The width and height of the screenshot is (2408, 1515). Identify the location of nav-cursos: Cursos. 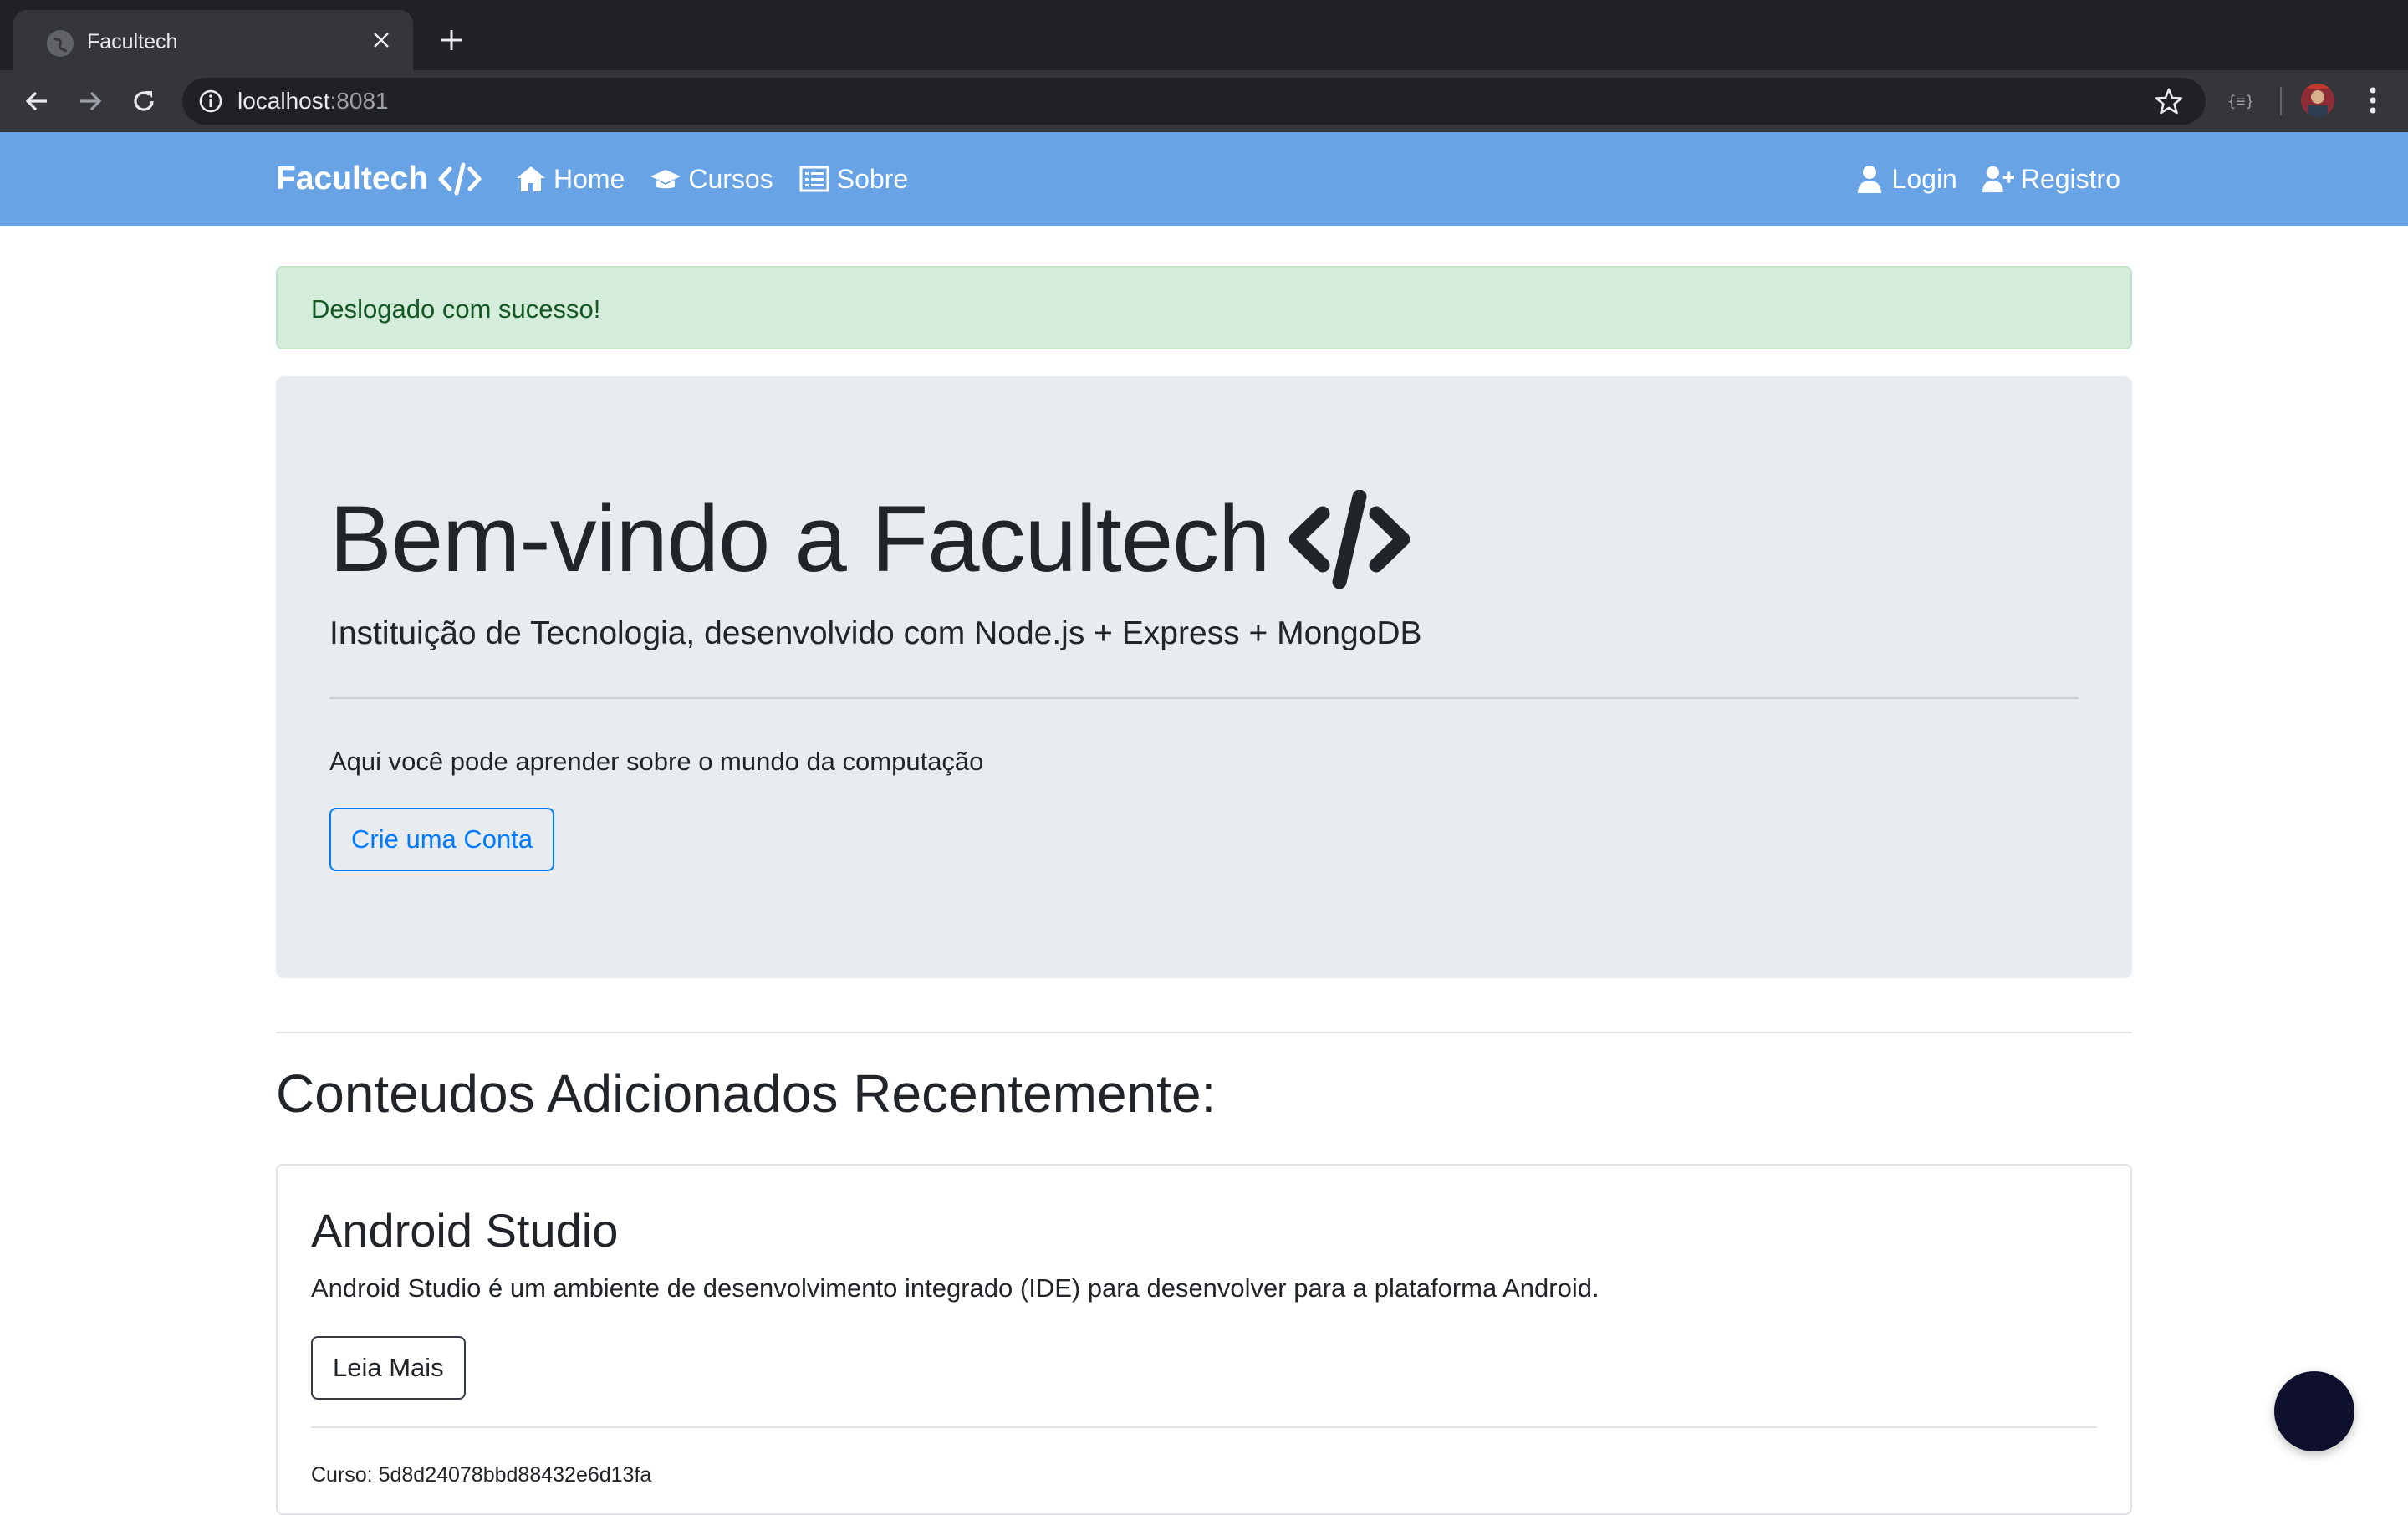
(711, 179).